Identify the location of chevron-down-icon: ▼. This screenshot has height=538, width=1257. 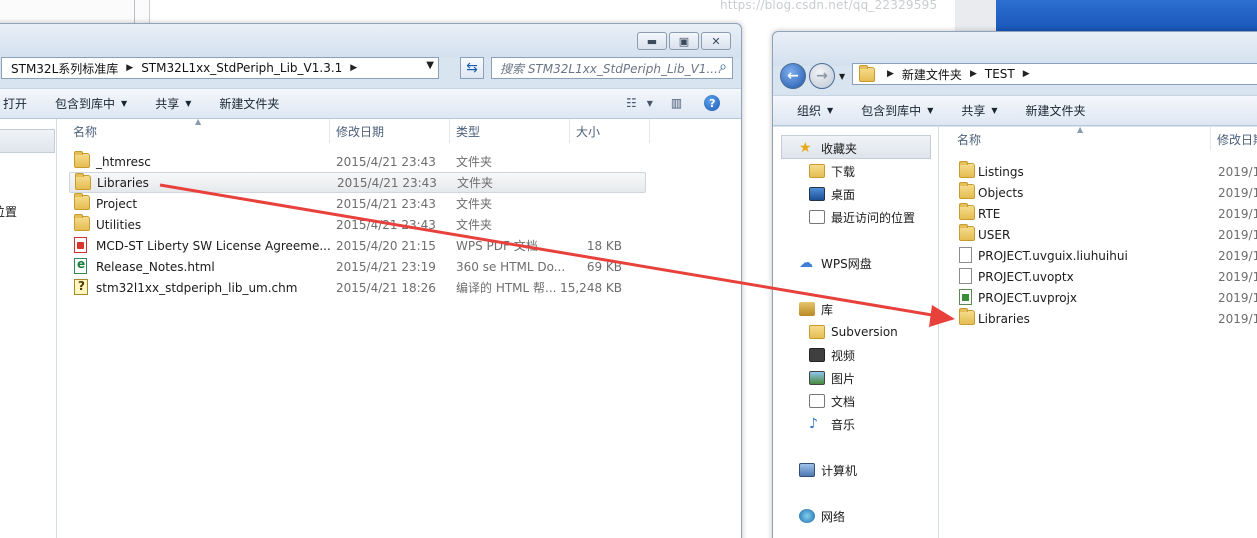
(430, 65).